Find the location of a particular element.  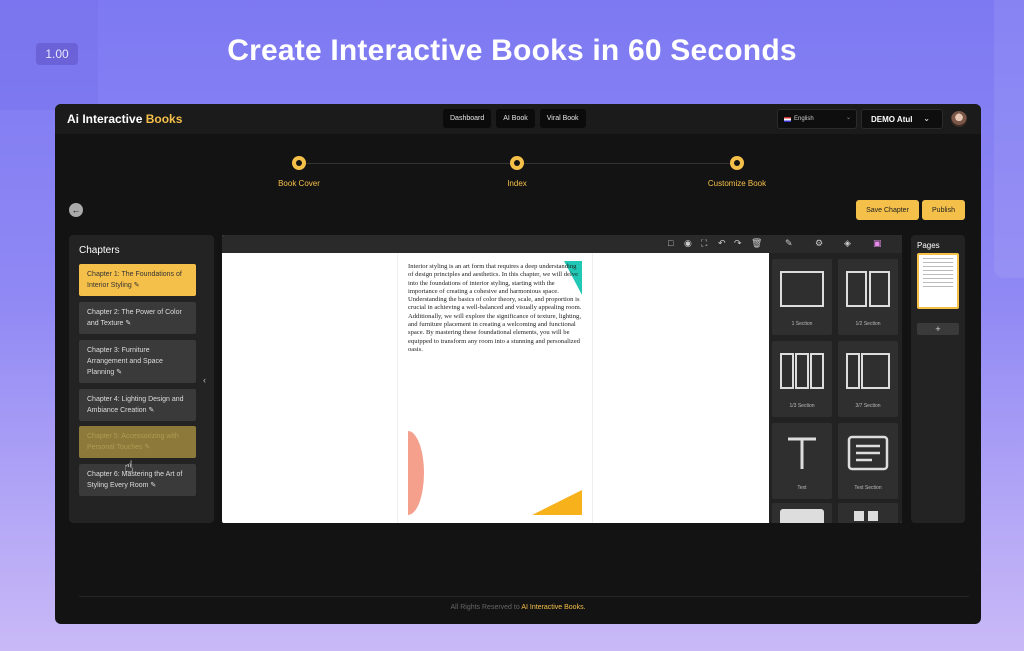

avatar is located at coordinates (959, 119).